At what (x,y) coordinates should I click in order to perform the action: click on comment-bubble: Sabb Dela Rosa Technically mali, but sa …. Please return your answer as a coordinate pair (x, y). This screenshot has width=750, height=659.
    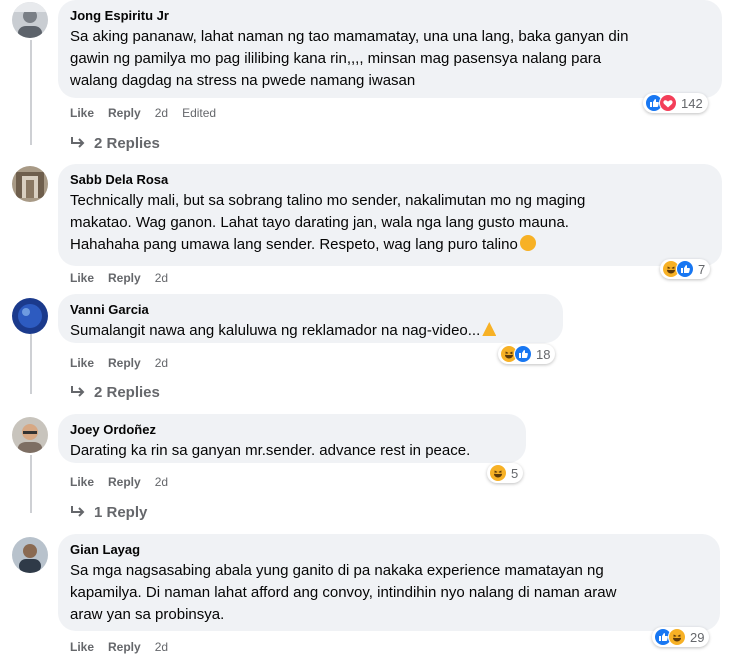
    Looking at the image, I should click on (390, 215).